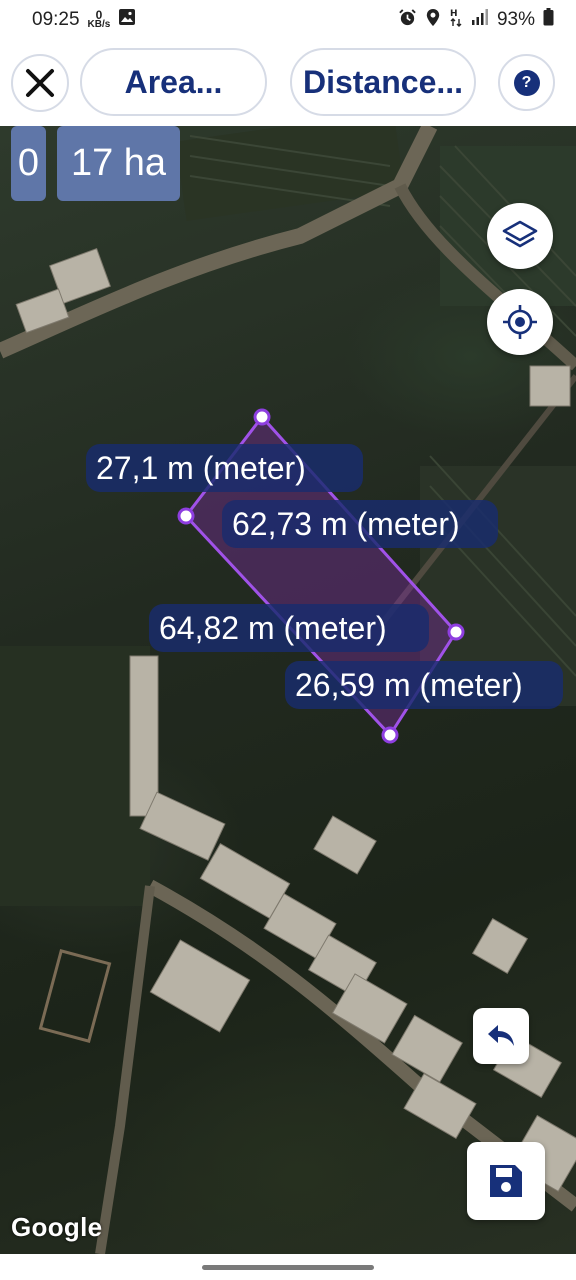 Image resolution: width=576 pixels, height=1280 pixels. I want to click on area-total-chip: 17 ha, so click(118, 163).